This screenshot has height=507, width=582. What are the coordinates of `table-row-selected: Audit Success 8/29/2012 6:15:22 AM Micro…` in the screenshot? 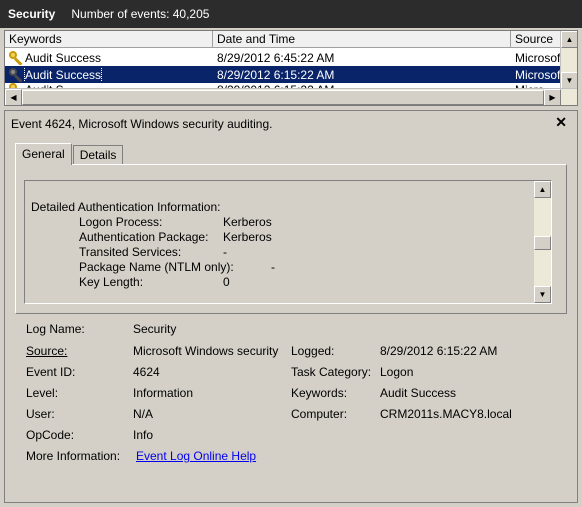 It's located at (283, 74).